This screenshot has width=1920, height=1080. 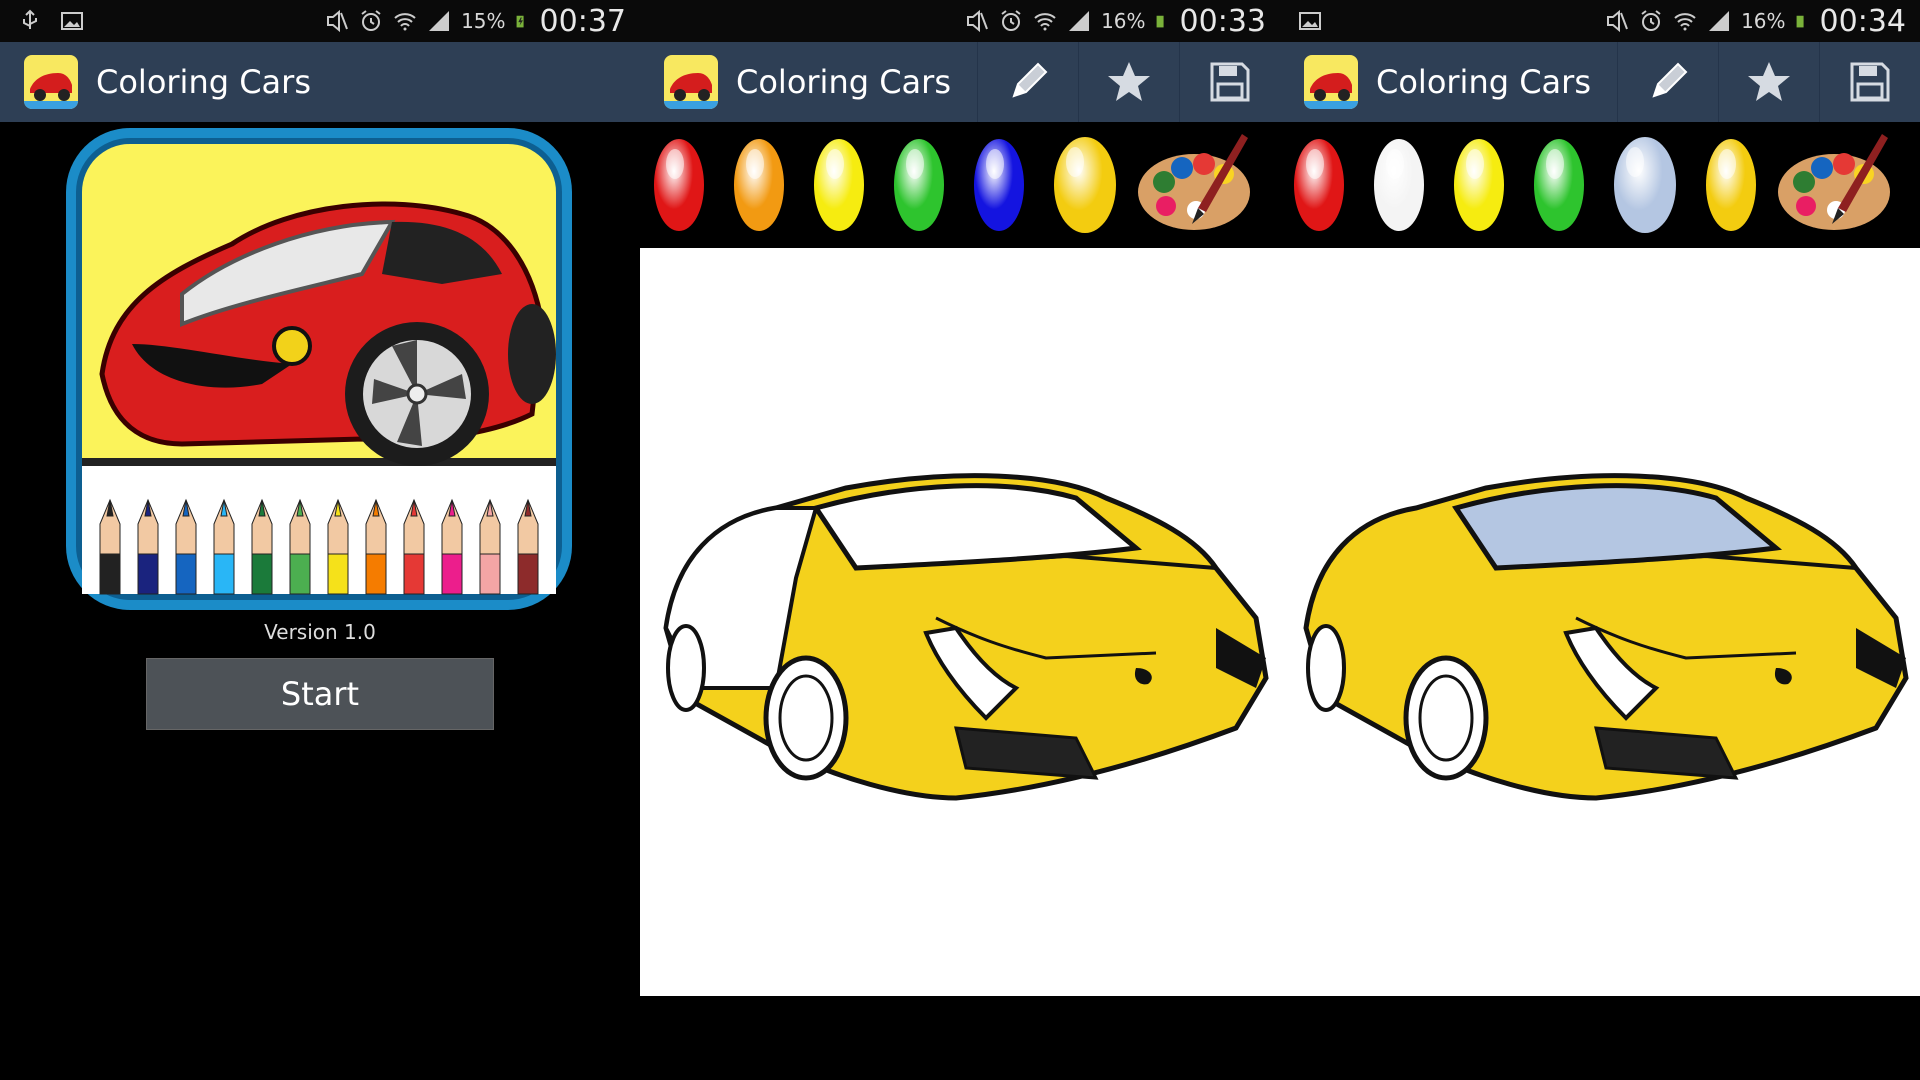 What do you see at coordinates (1085, 185) in the screenshot?
I see `color-swatch-gold-selected` at bounding box center [1085, 185].